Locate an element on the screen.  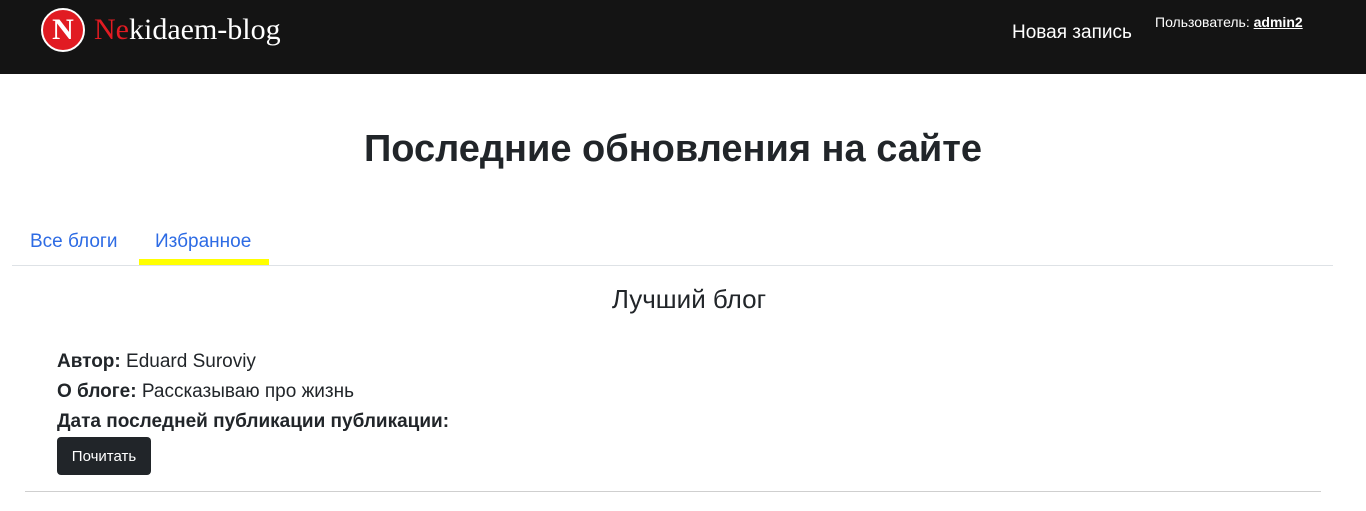
author-line: Автор: Eduard Suroviy is located at coordinates (156, 362).